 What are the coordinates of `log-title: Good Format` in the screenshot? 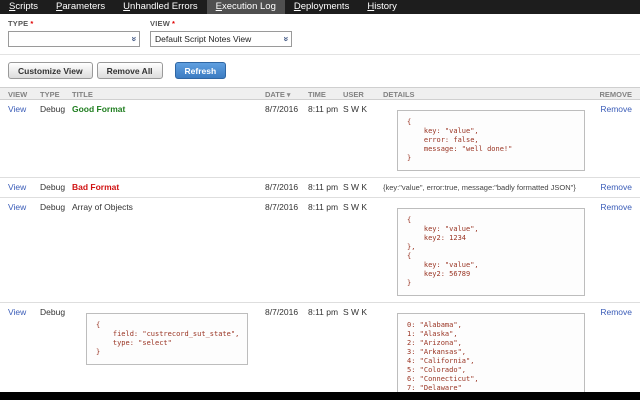 It's located at (99, 109).